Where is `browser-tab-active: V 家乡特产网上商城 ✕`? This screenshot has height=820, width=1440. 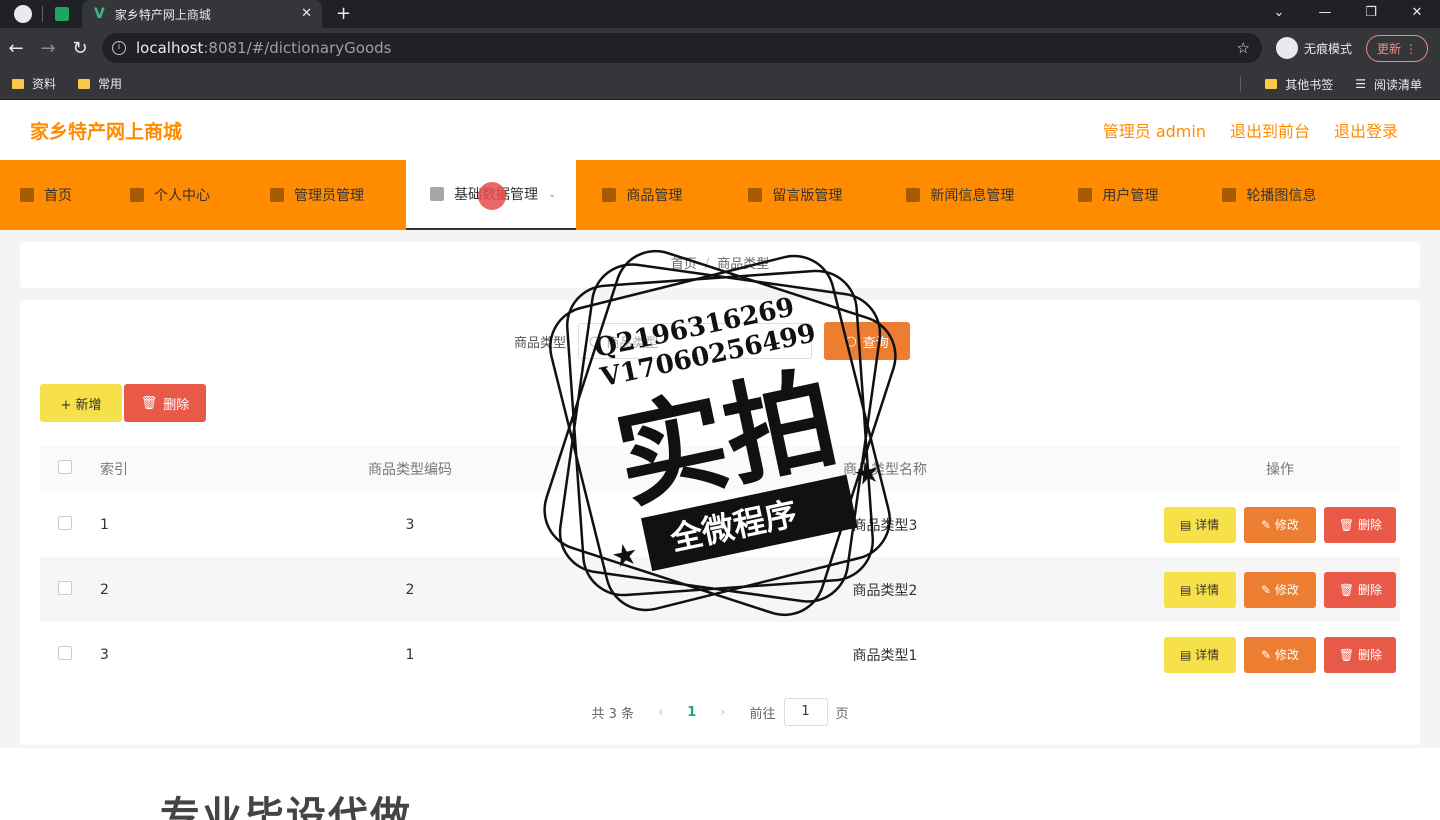 browser-tab-active: V 家乡特产网上商城 ✕ is located at coordinates (202, 14).